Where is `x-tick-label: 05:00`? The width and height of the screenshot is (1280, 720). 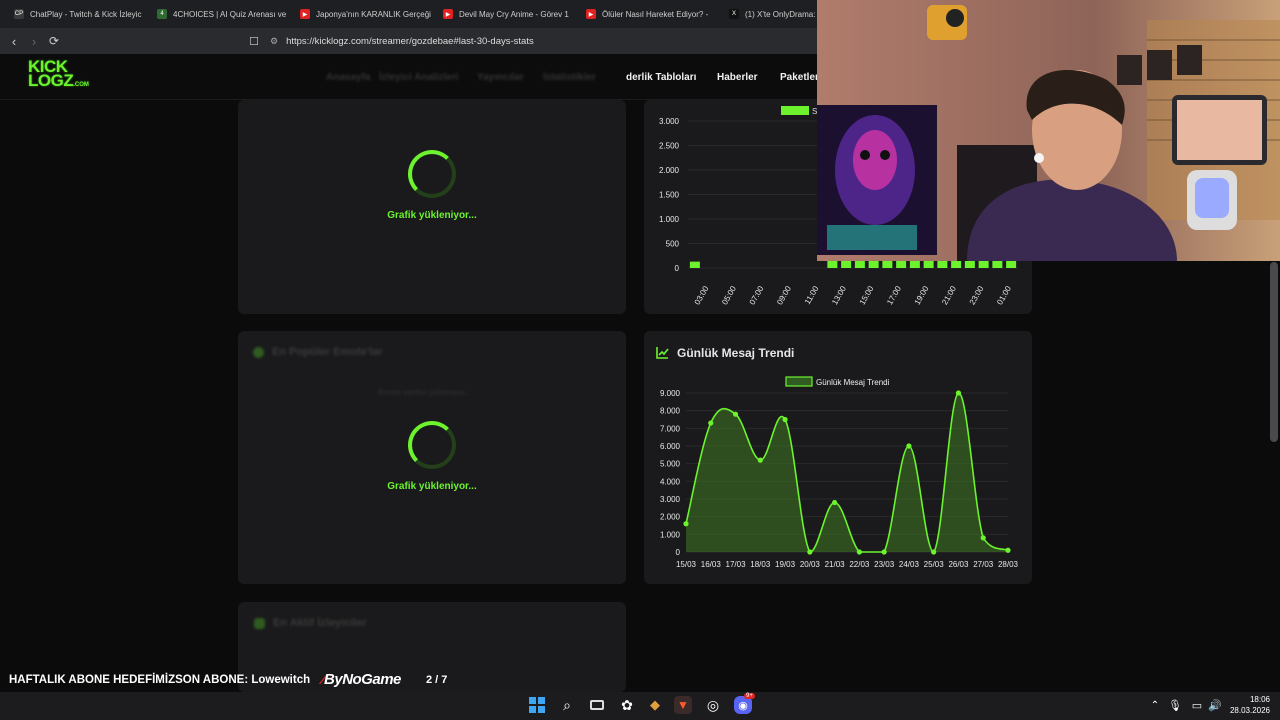
x-tick-label: 05:00 is located at coordinates (729, 295).